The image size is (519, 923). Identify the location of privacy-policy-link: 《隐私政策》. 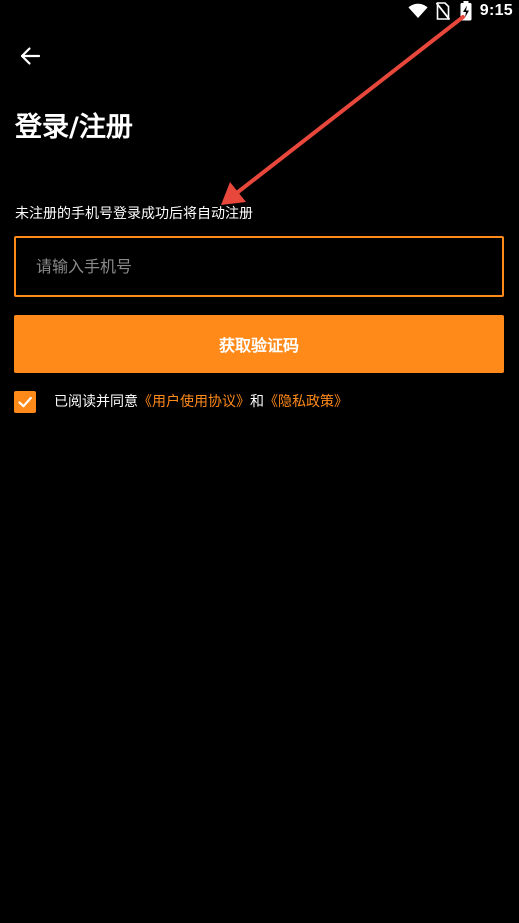
(306, 402).